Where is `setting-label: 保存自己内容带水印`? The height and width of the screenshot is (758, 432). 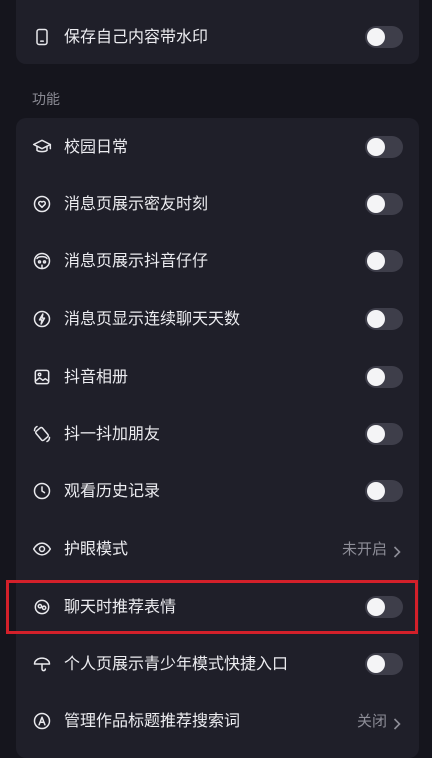
setting-label: 保存自己内容带水印 is located at coordinates (136, 36).